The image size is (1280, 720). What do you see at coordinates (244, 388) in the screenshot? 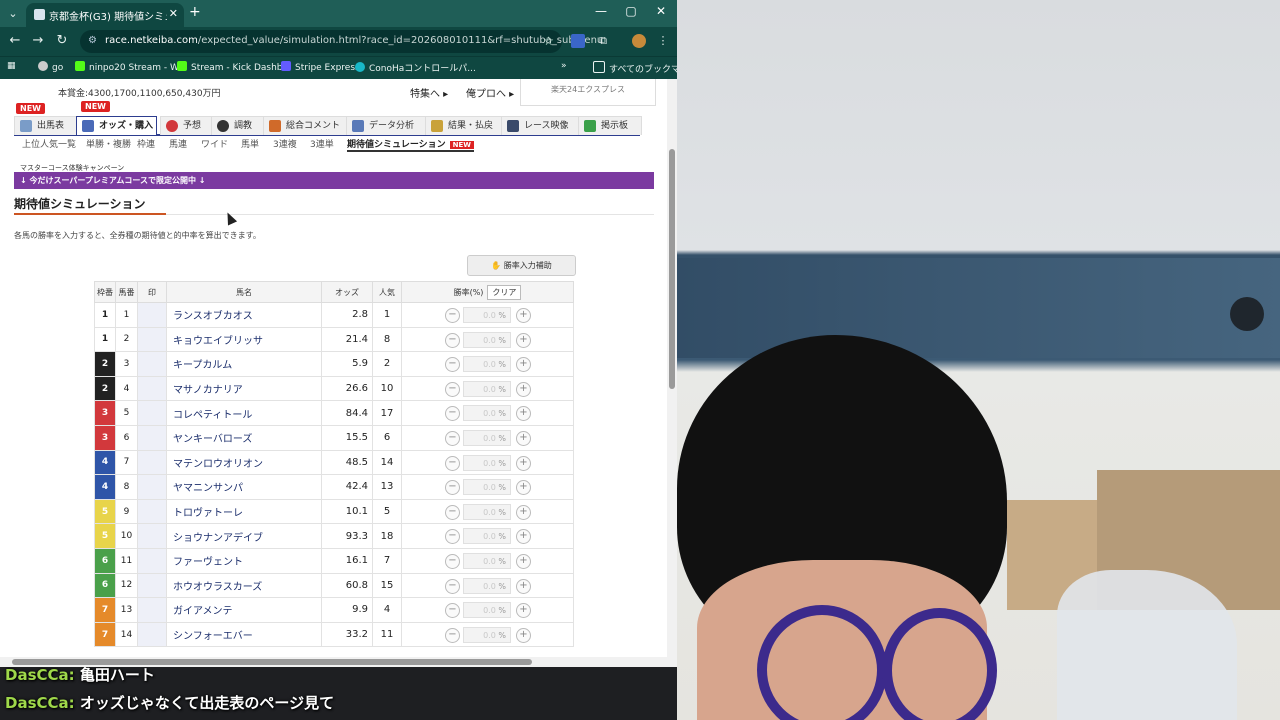
I see `horse-name-link: マサノカナリア` at bounding box center [244, 388].